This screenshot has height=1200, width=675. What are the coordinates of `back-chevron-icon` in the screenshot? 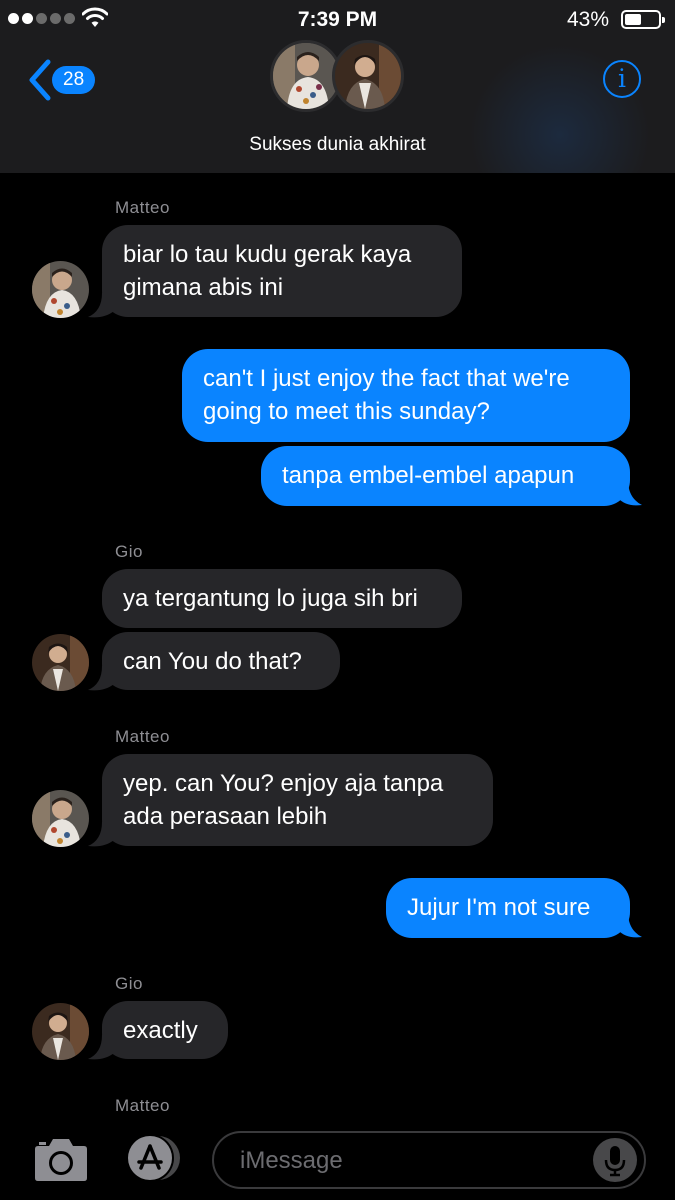 It's located at (40, 80).